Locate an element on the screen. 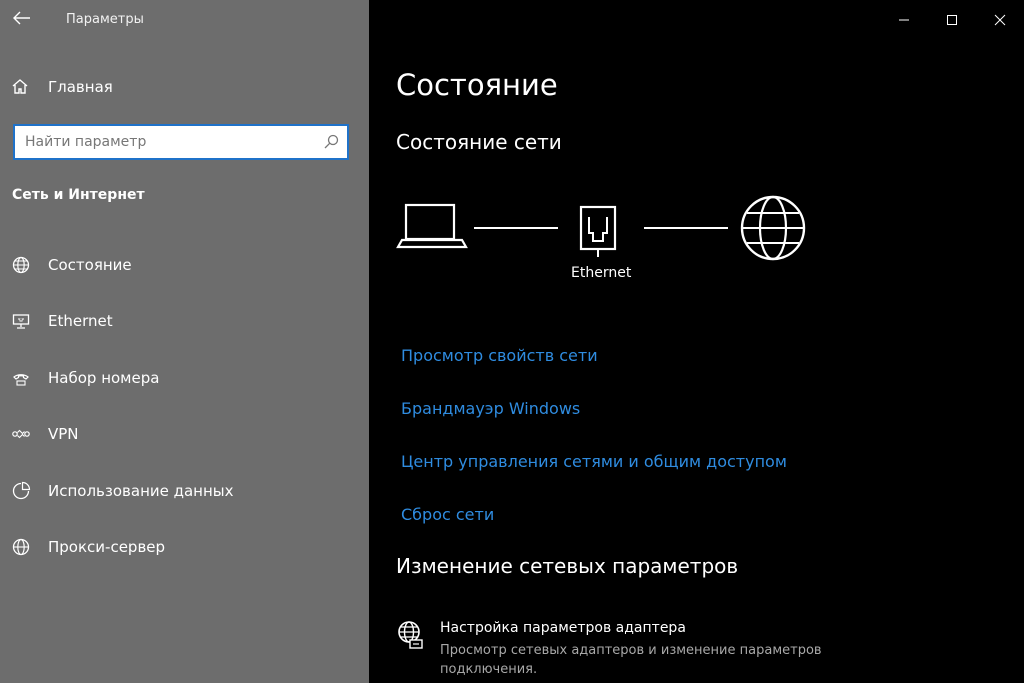  home-icon is located at coordinates (20, 86).